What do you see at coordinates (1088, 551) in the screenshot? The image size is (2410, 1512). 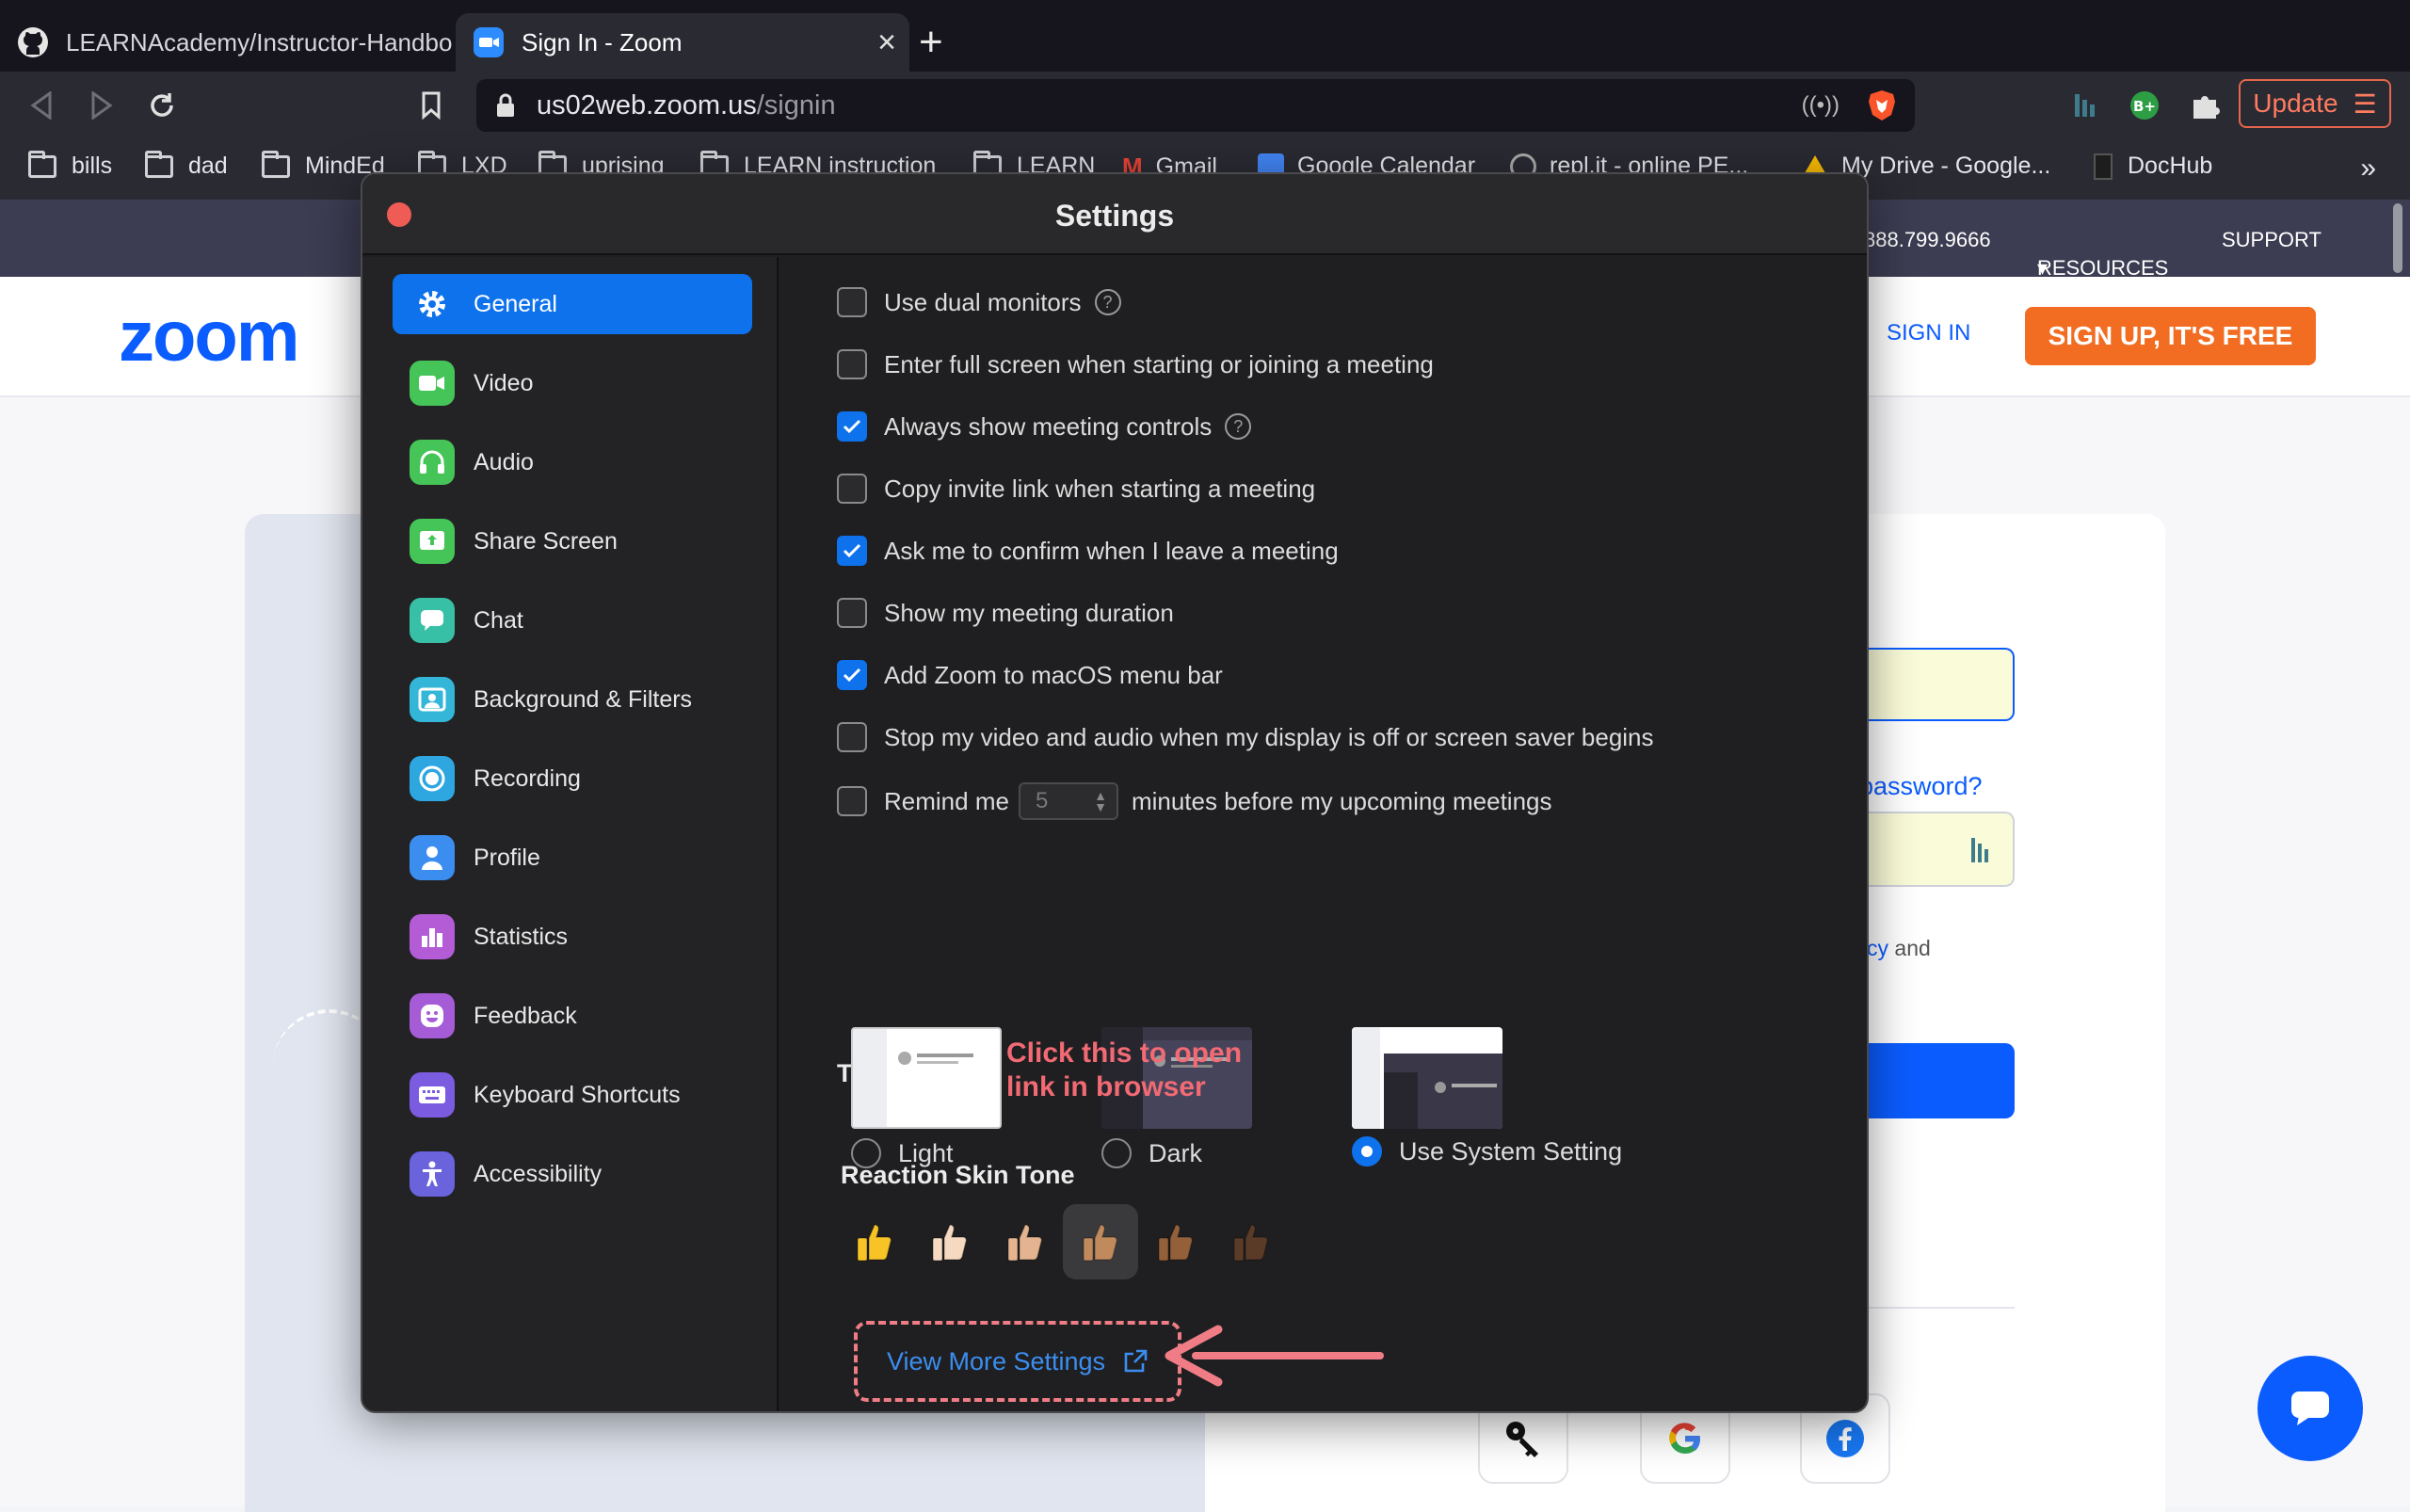 I see `option-confirm-leave: Ask me to confirm when I leave a meeting` at bounding box center [1088, 551].